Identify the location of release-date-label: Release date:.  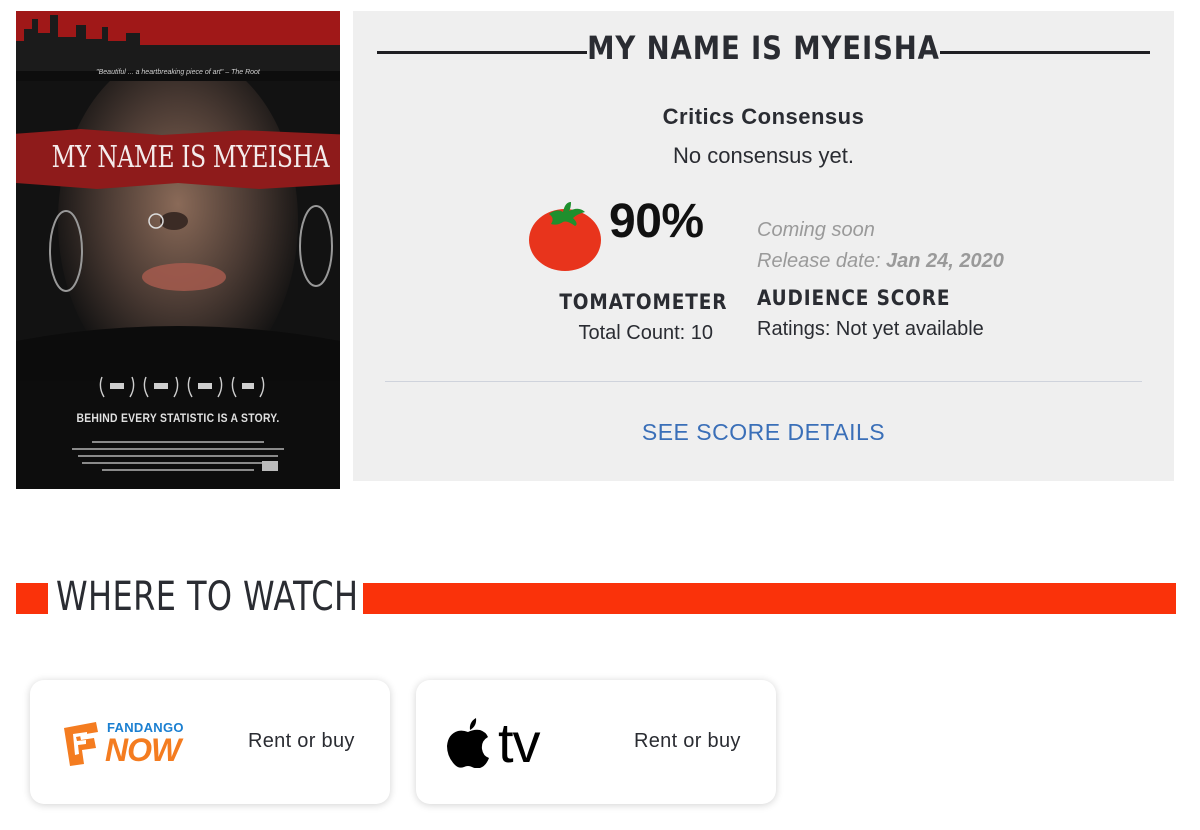
(819, 261).